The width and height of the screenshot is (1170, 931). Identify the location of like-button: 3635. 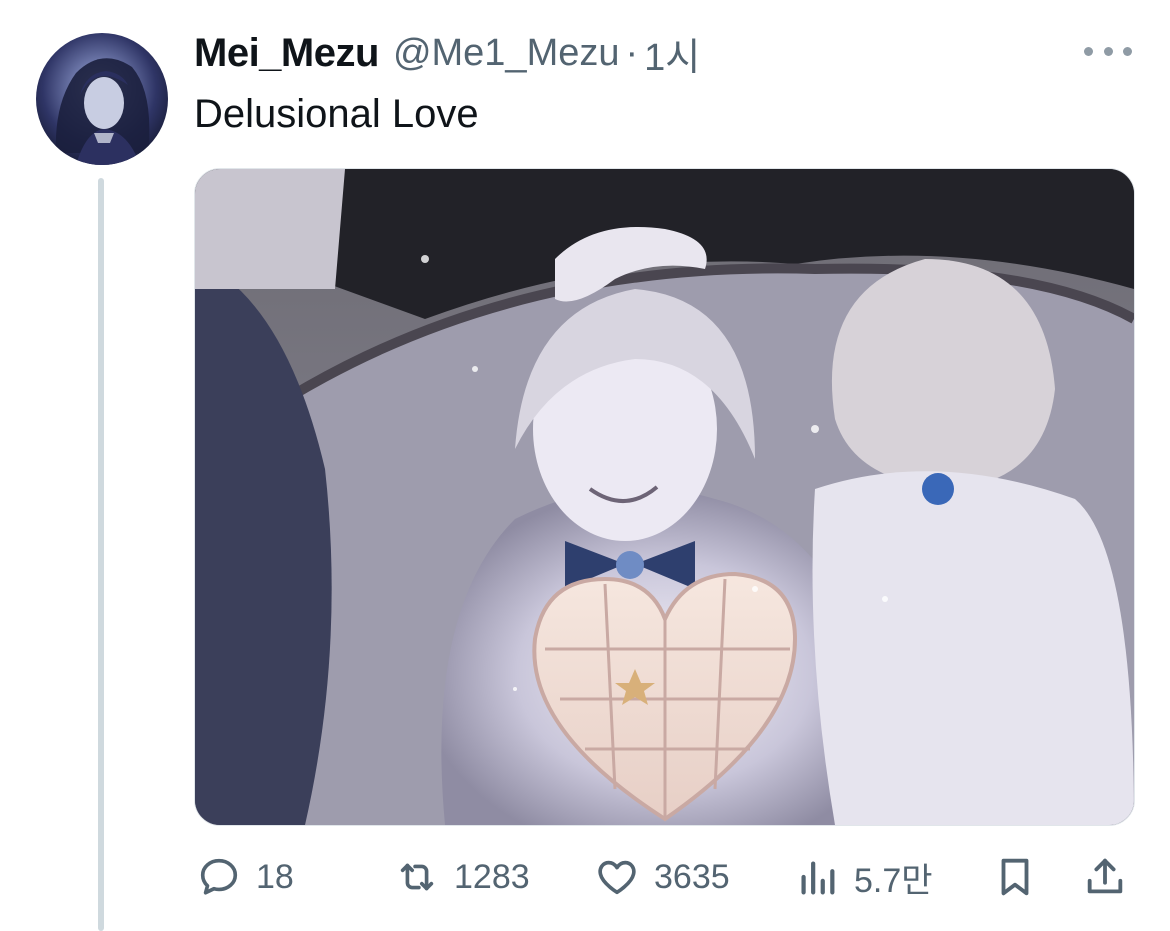
(662, 877).